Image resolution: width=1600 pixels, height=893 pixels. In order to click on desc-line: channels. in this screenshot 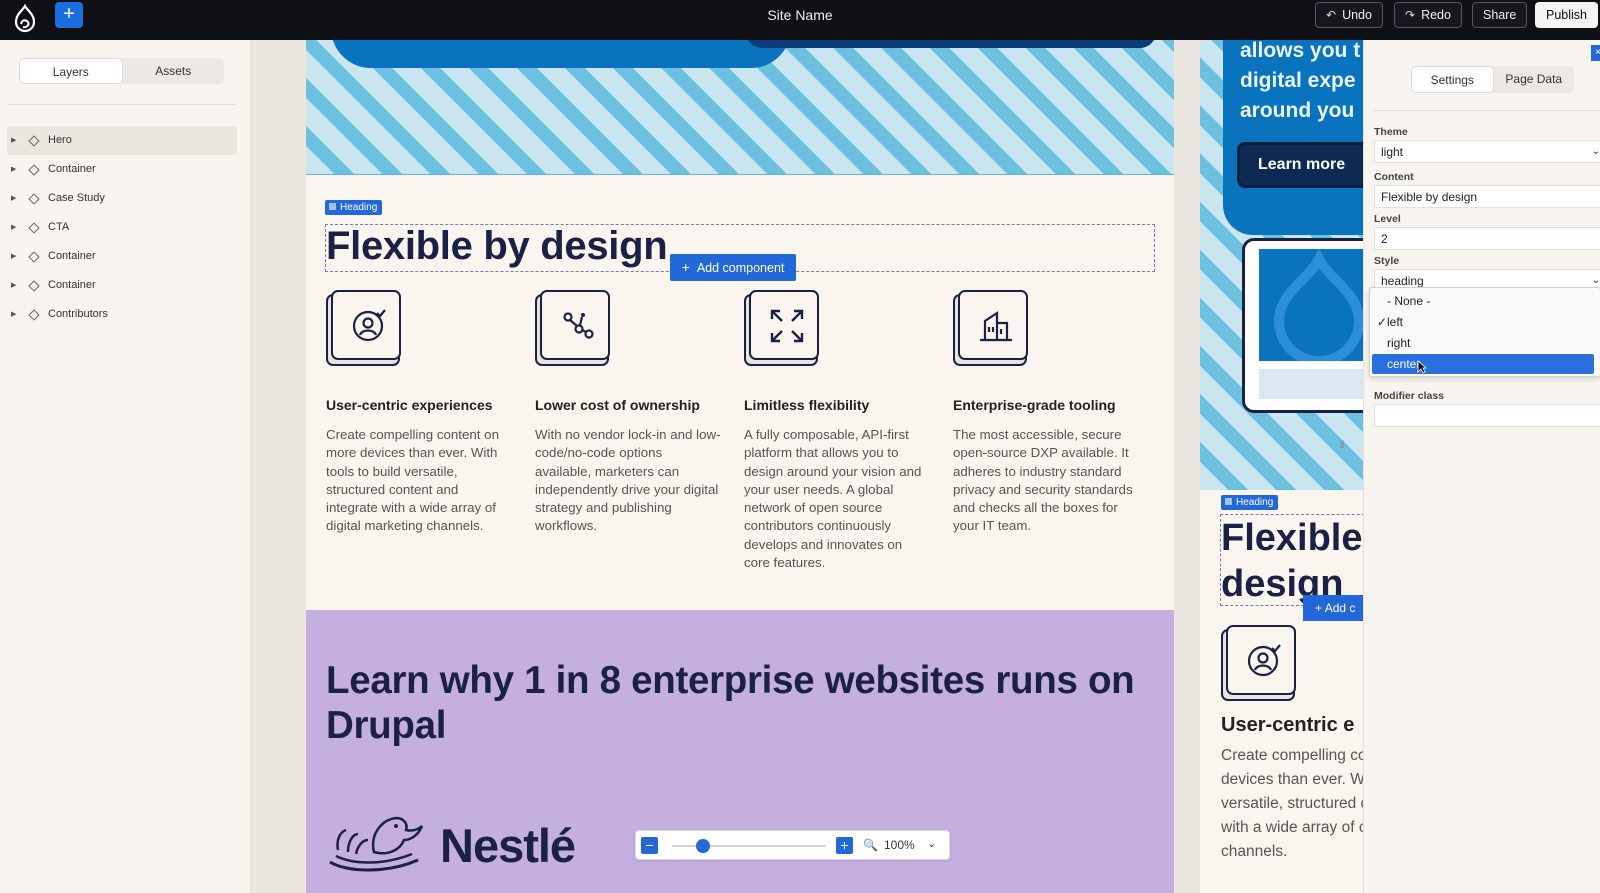, I will do `click(1254, 851)`.